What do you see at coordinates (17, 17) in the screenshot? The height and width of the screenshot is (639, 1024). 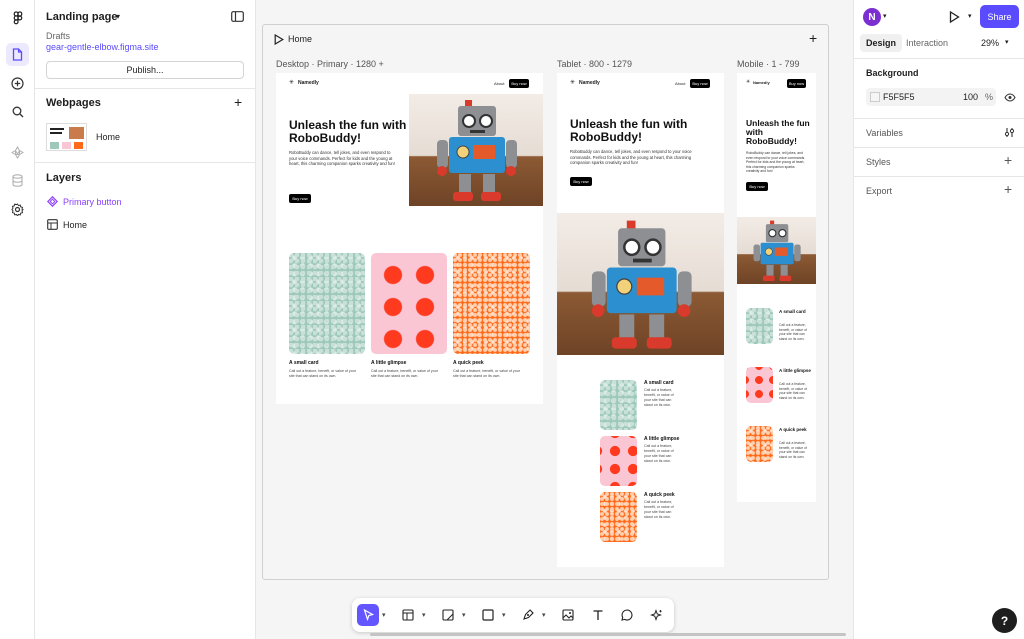 I see `figma-logo-icon` at bounding box center [17, 17].